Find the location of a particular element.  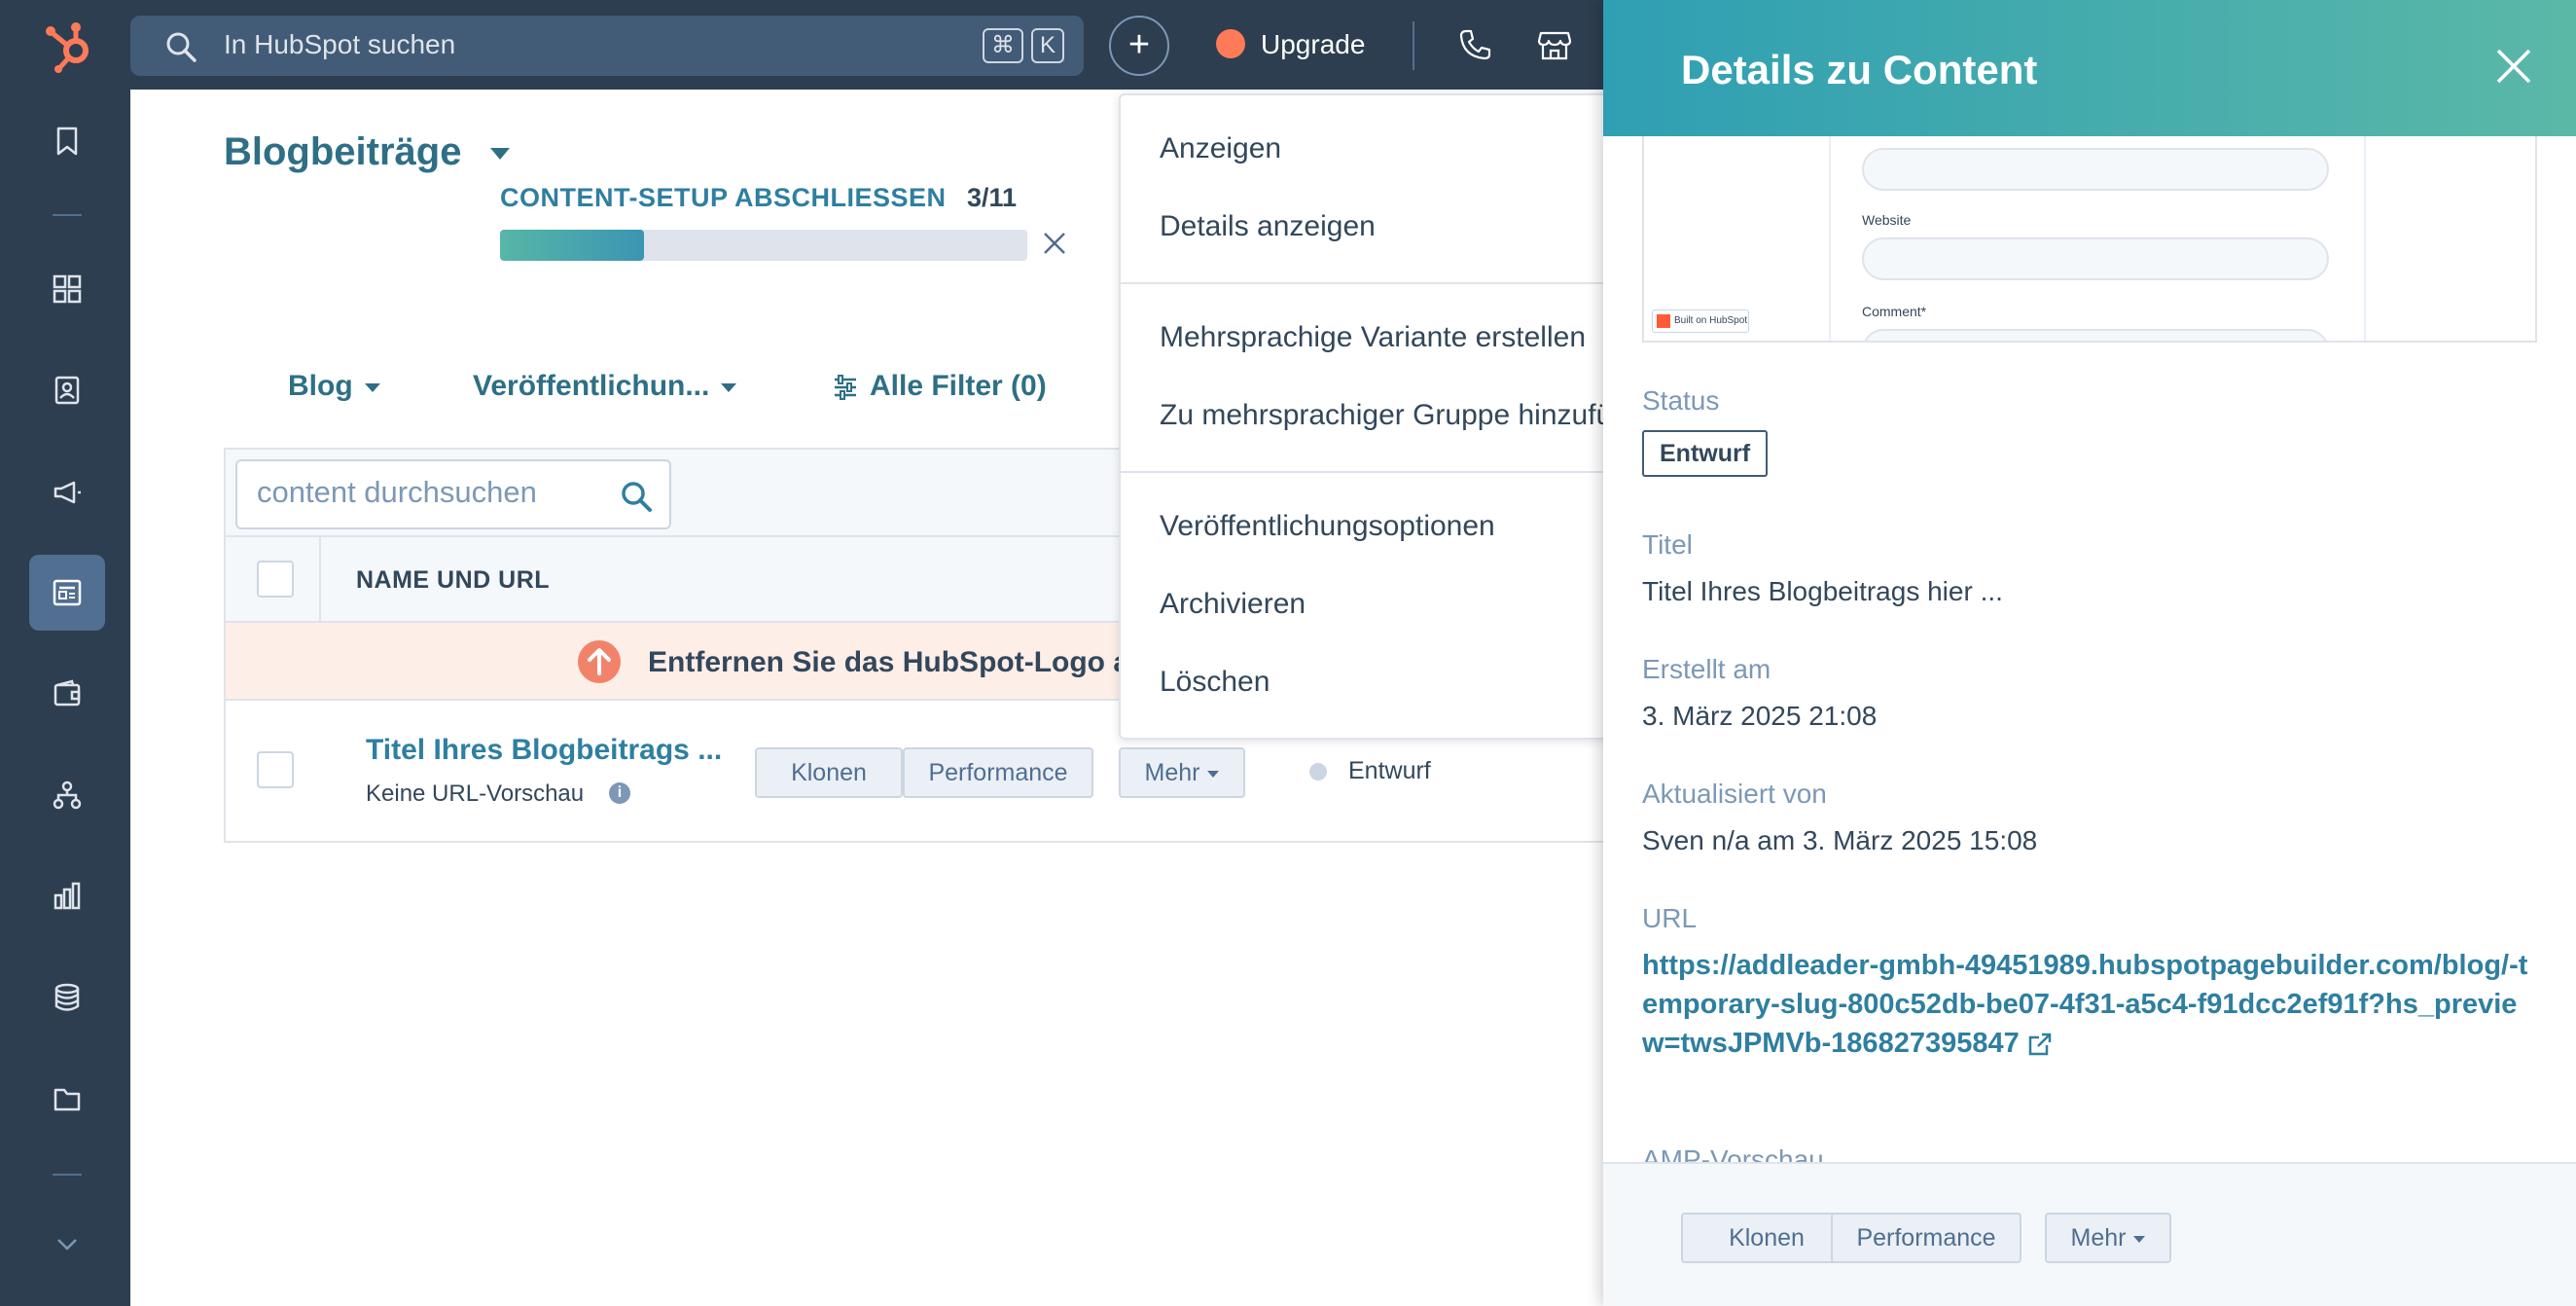

status-label: Status is located at coordinates (1681, 400).